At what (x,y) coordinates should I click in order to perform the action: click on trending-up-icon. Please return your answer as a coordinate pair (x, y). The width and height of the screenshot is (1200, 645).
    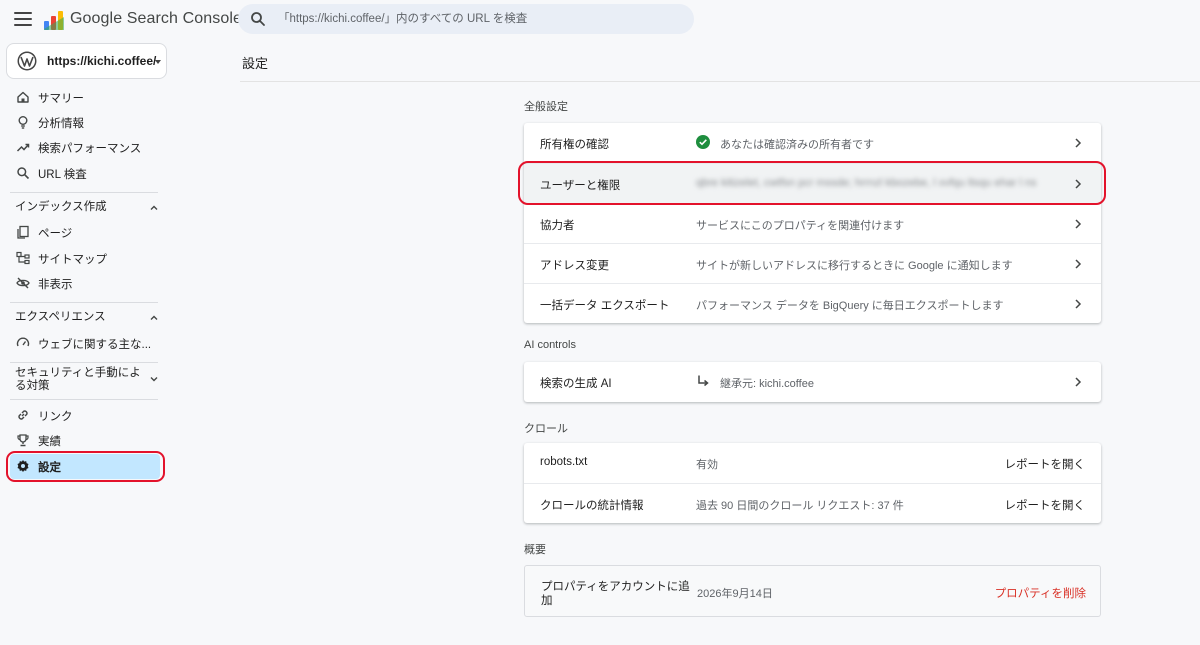
    Looking at the image, I should click on (23, 147).